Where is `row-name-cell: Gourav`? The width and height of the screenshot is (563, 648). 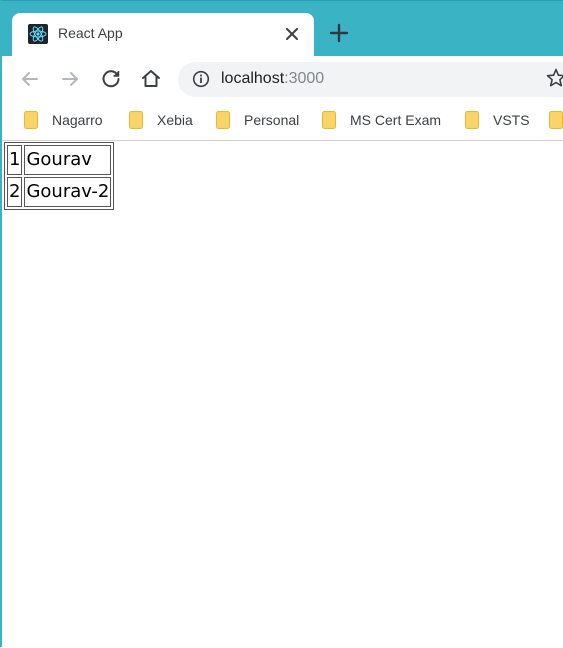
row-name-cell: Gourav is located at coordinates (68, 160).